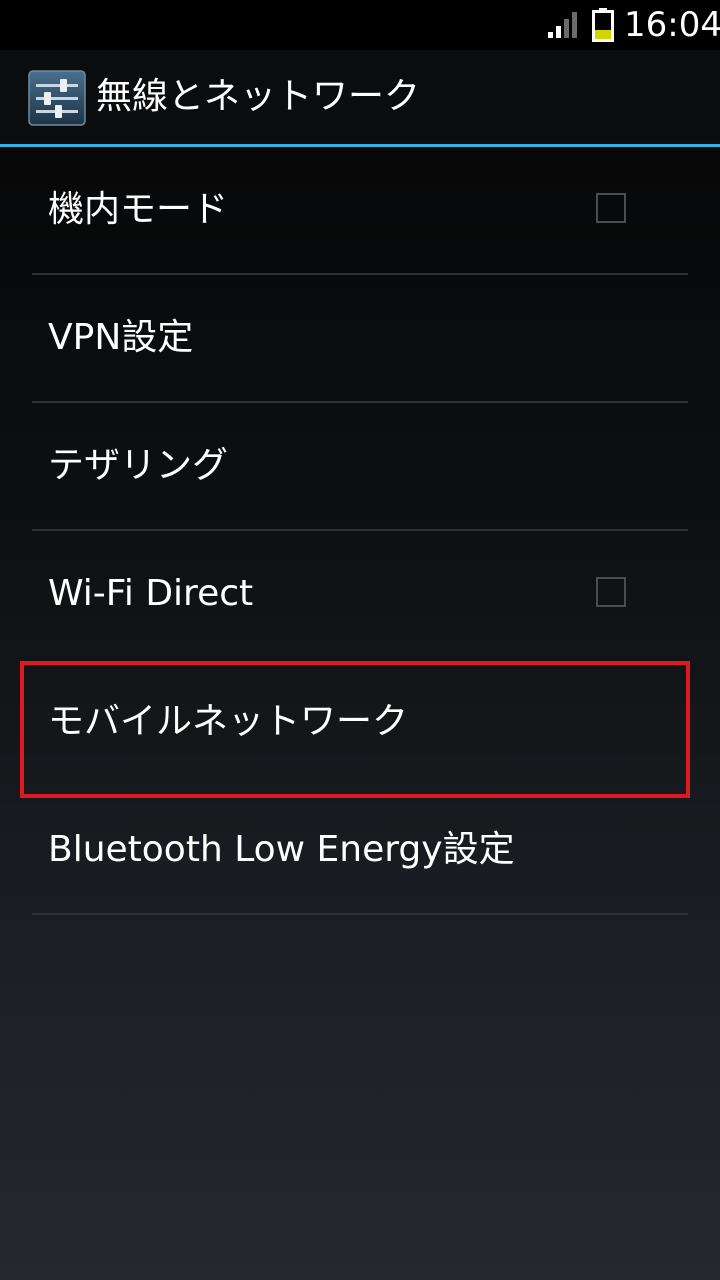  Describe the element at coordinates (258, 96) in the screenshot. I see `page-title: 無線とネットワーク` at that location.